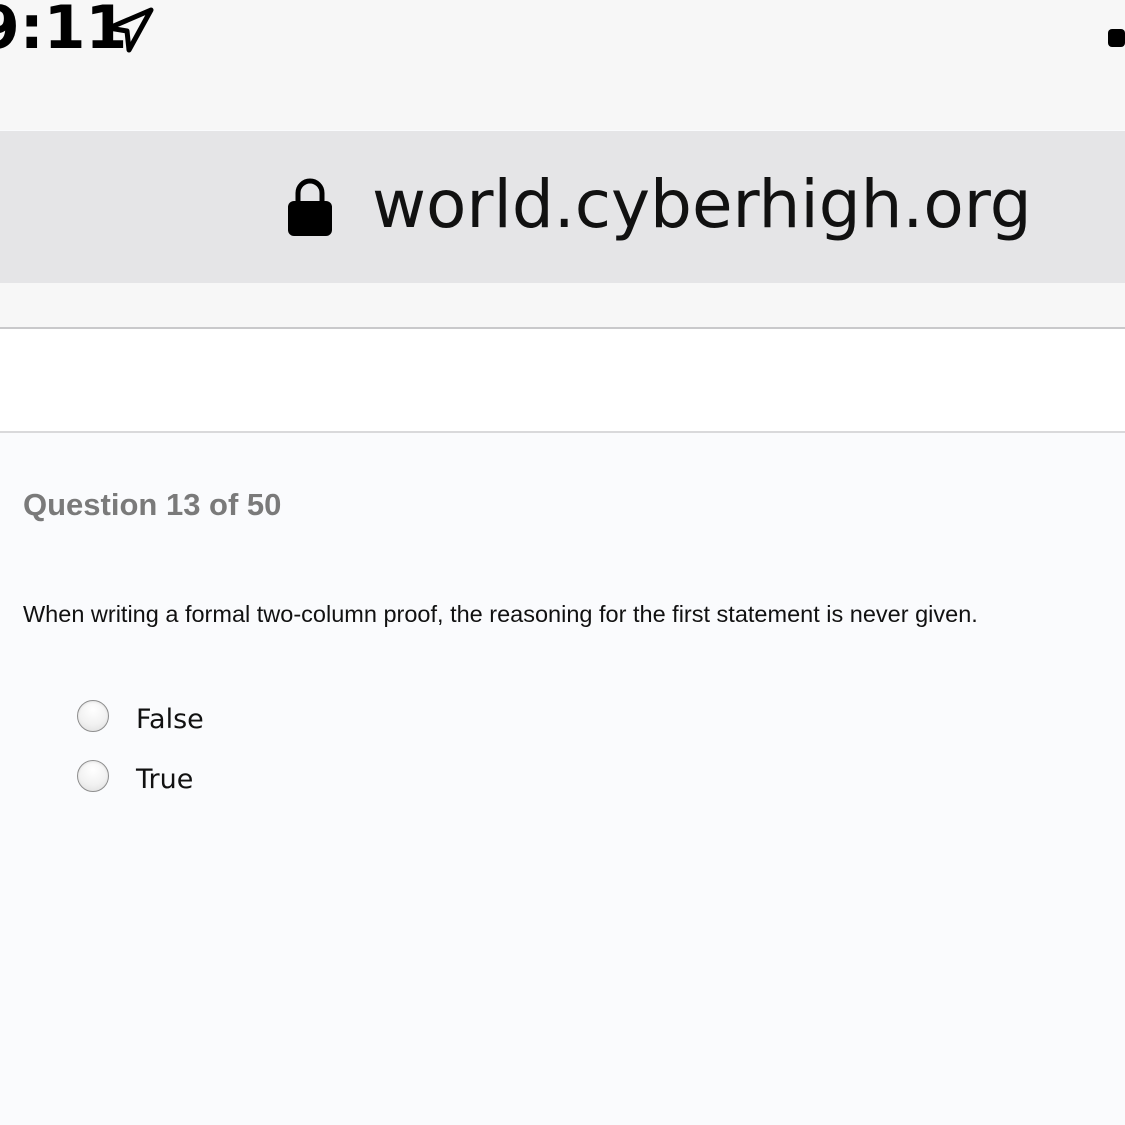  Describe the element at coordinates (164, 780) in the screenshot. I see `option-label-true: True` at that location.